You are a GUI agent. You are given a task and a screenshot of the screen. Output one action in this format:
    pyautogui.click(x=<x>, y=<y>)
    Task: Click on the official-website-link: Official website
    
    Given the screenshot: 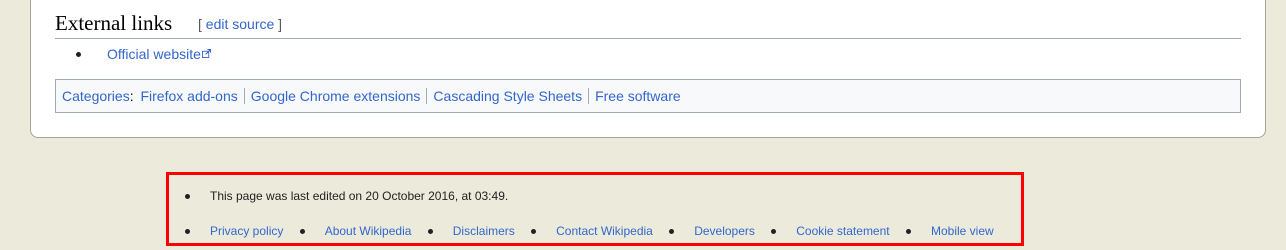 What is the action you would take?
    pyautogui.click(x=159, y=54)
    